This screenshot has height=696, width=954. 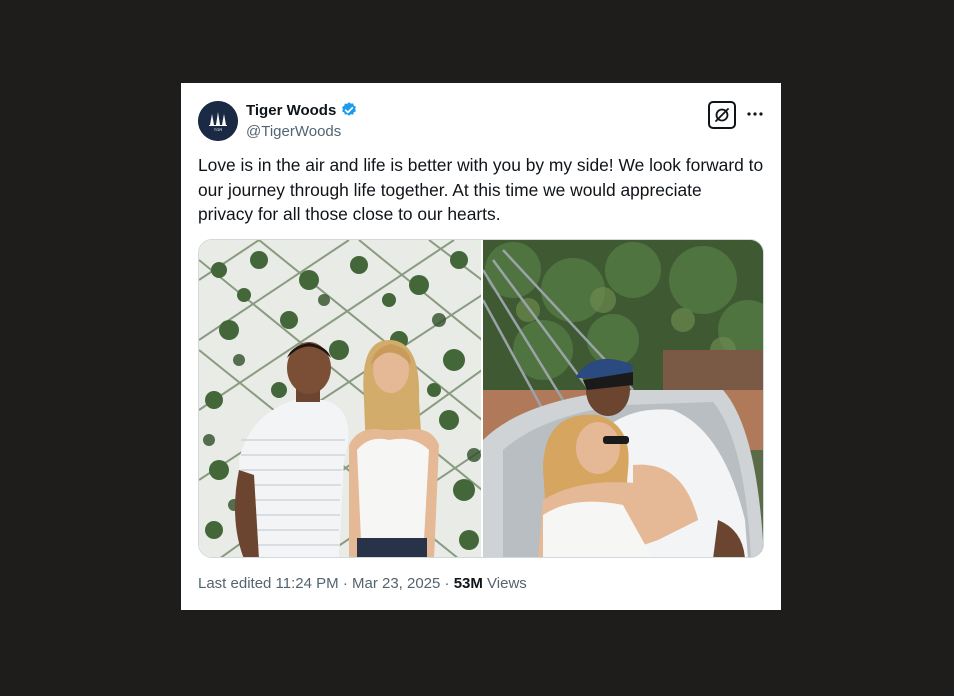 I want to click on more-options-button, so click(x=755, y=114).